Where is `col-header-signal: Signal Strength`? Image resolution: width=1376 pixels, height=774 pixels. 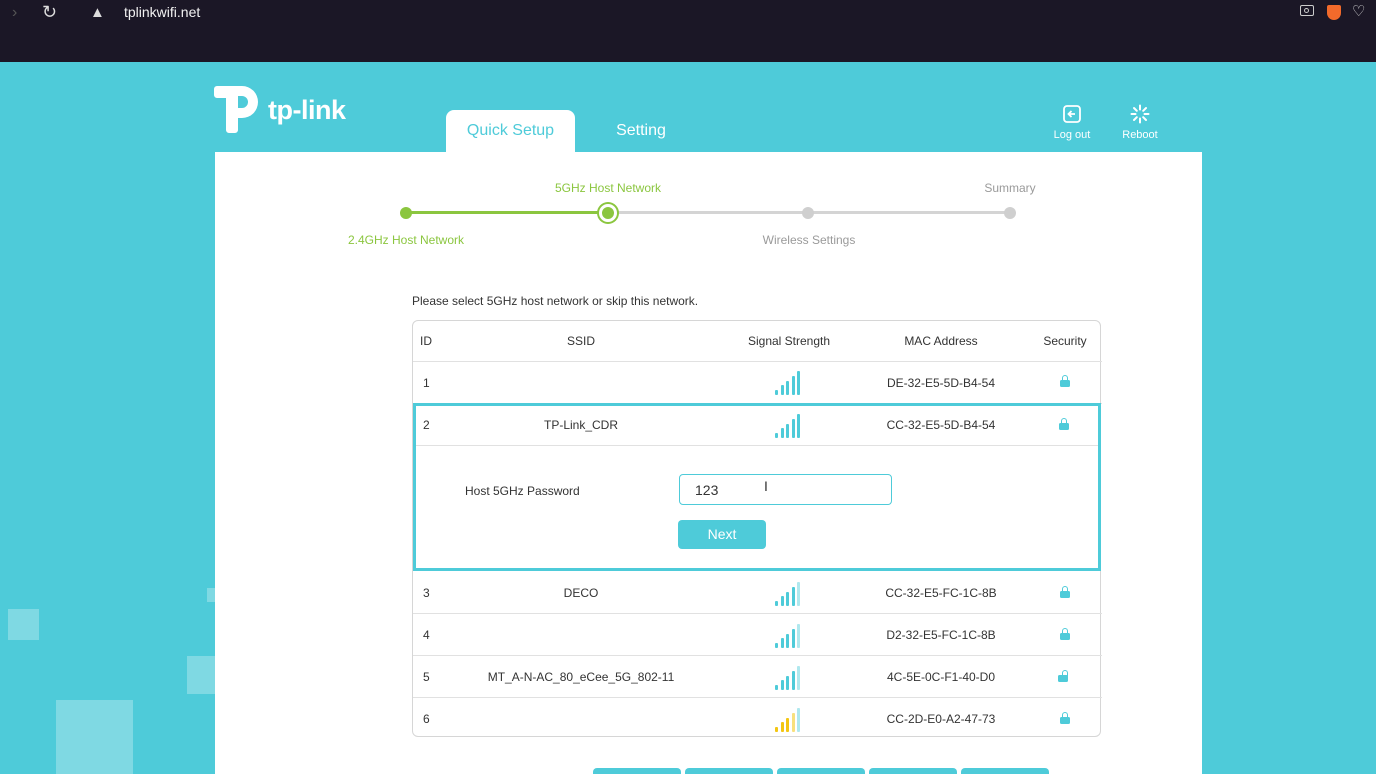 col-header-signal: Signal Strength is located at coordinates (789, 341).